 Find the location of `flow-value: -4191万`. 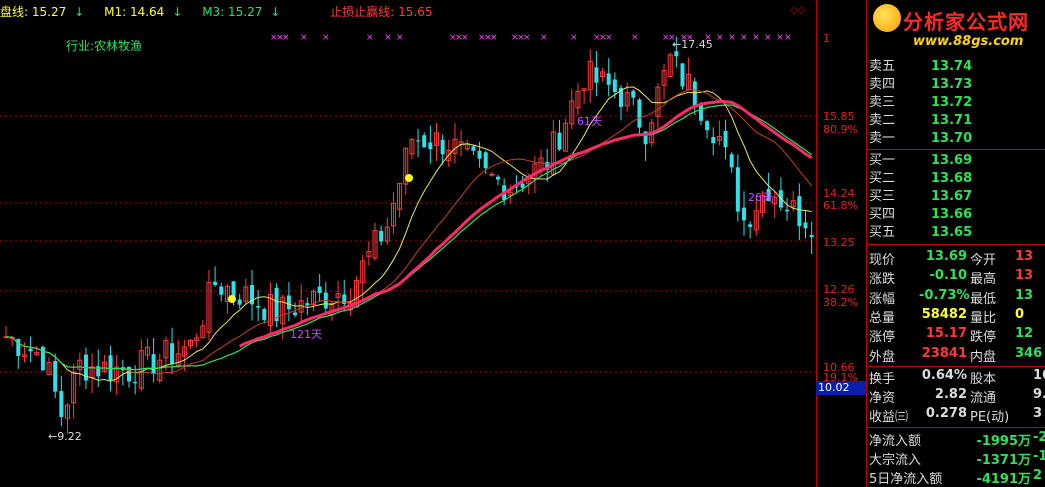

flow-value: -4191万 is located at coordinates (1003, 479).